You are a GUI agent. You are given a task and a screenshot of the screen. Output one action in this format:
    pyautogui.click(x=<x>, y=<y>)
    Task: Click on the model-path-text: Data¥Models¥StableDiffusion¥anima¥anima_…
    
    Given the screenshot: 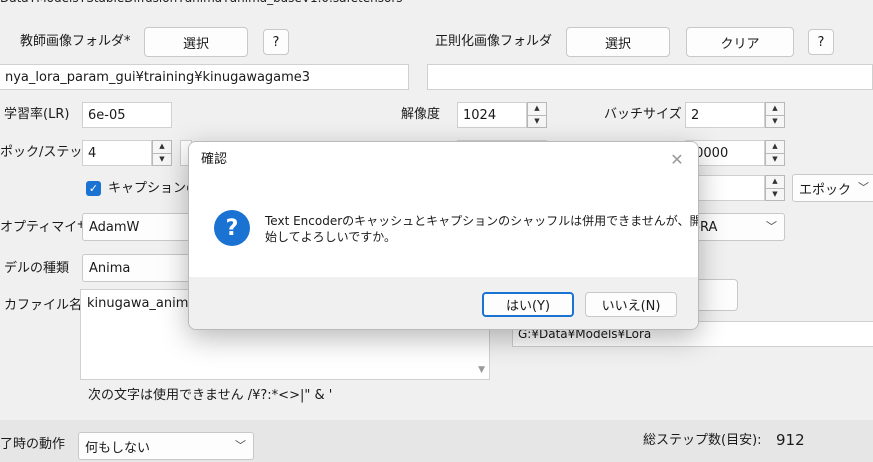 What is the action you would take?
    pyautogui.click(x=201, y=4)
    